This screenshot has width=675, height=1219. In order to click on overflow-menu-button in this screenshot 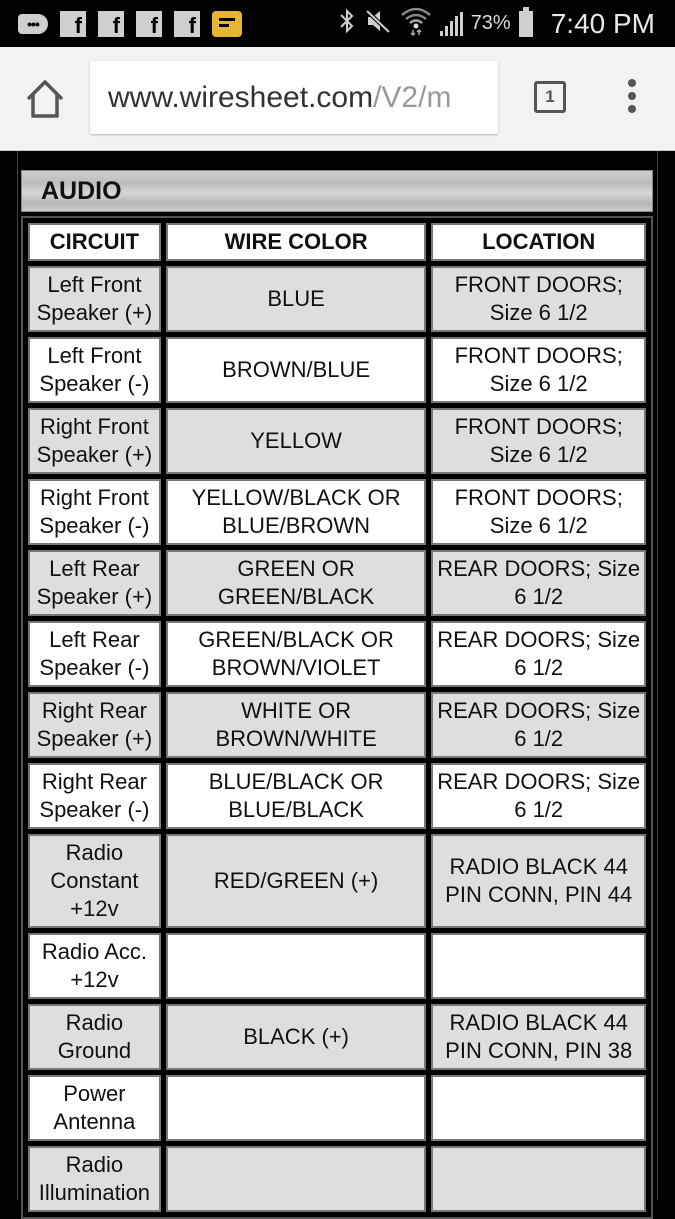, I will do `click(632, 99)`.